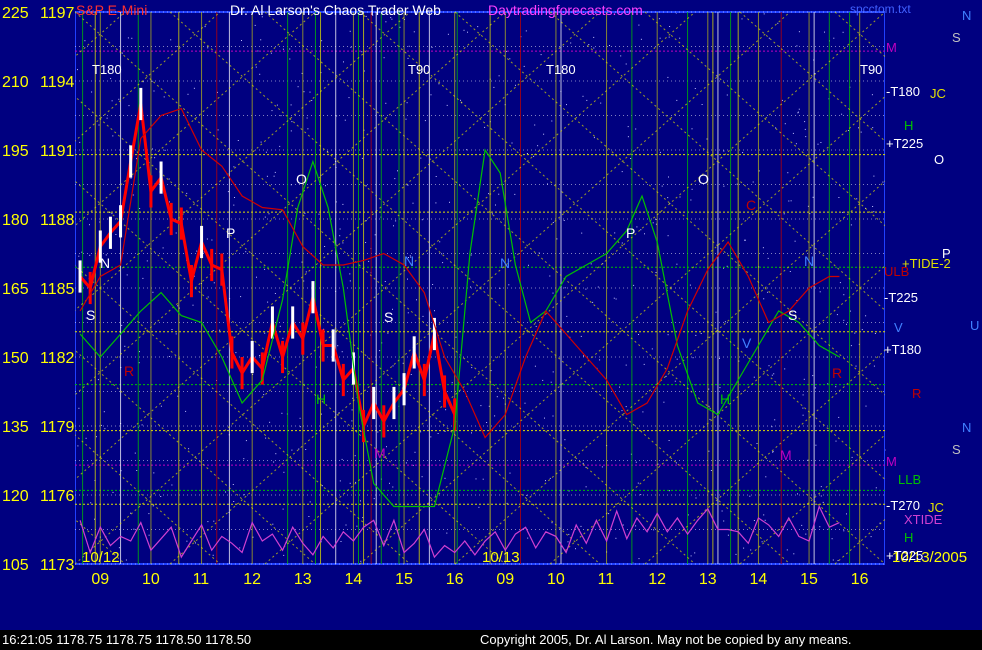 The height and width of the screenshot is (650, 982). Describe the element at coordinates (565, 10) in the screenshot. I see `website-link: Daytradingforecasts.com` at that location.